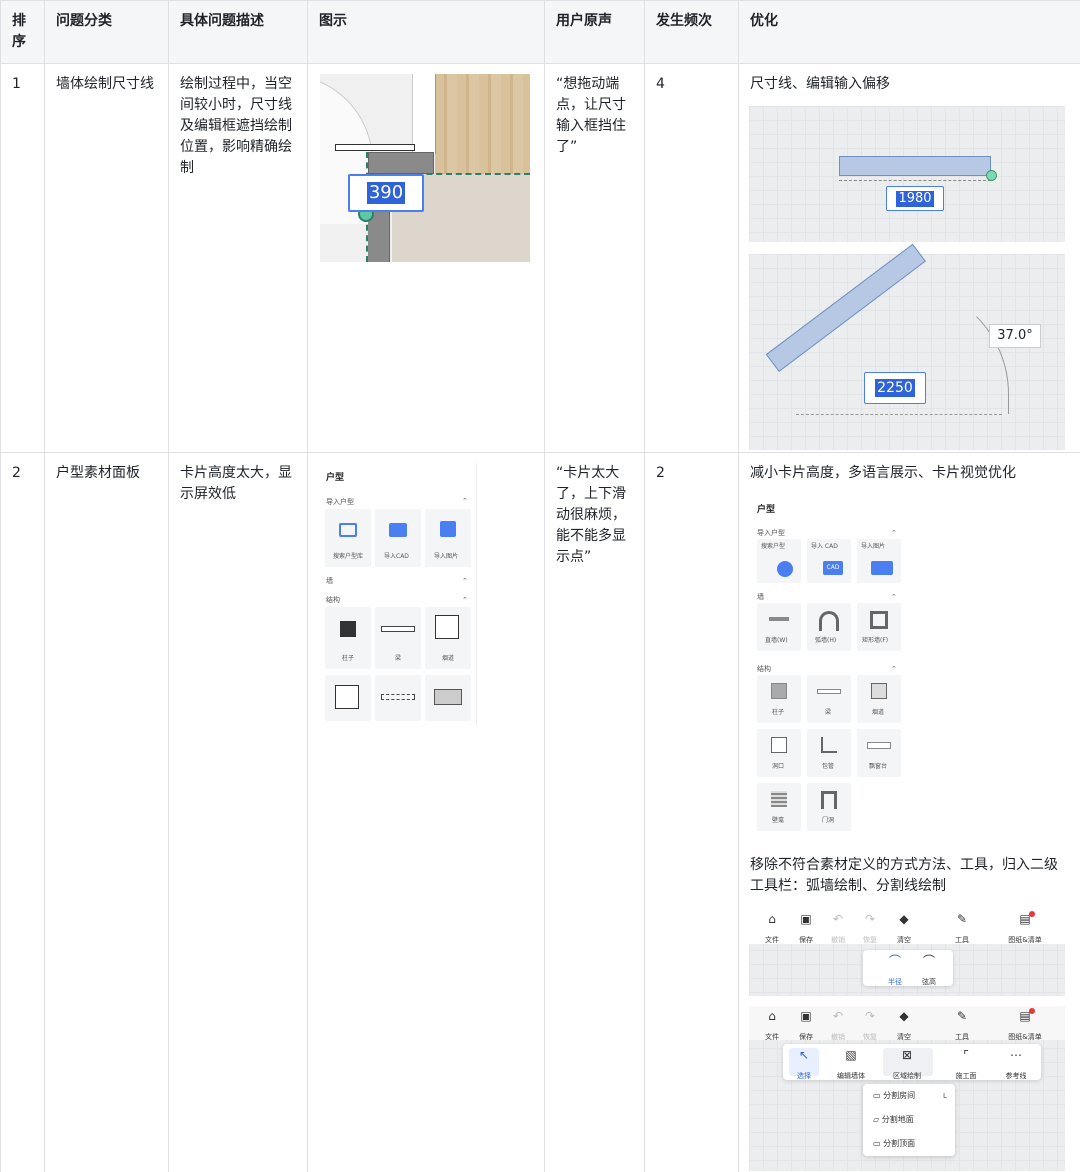 The image size is (1080, 1172). I want to click on sub-toolbar: ⌒ 半径 ⌒ 弦高, so click(908, 968).